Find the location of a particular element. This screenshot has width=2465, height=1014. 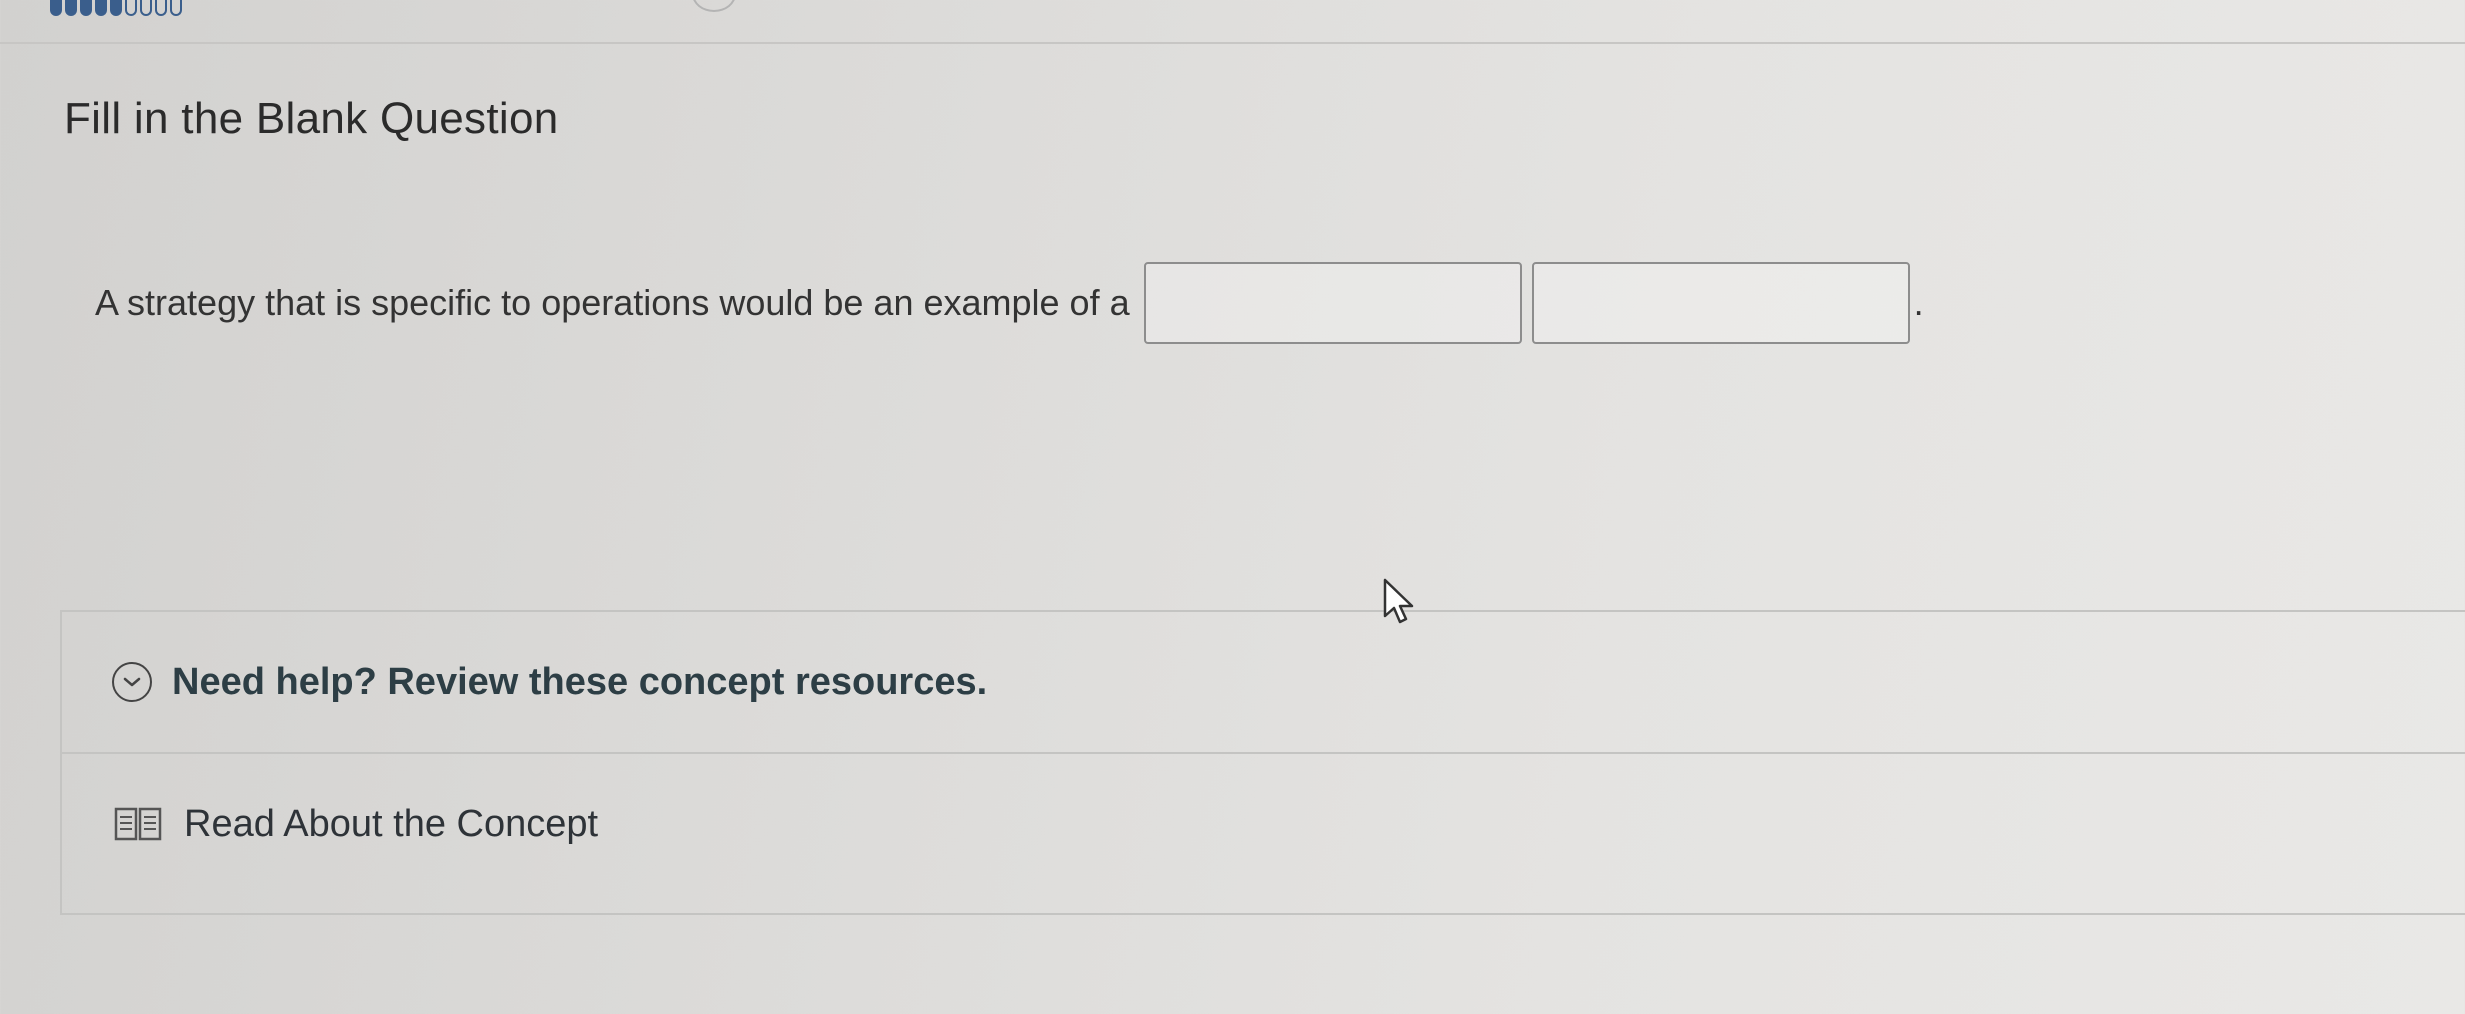

chevron-down-circle-icon is located at coordinates (132, 682).